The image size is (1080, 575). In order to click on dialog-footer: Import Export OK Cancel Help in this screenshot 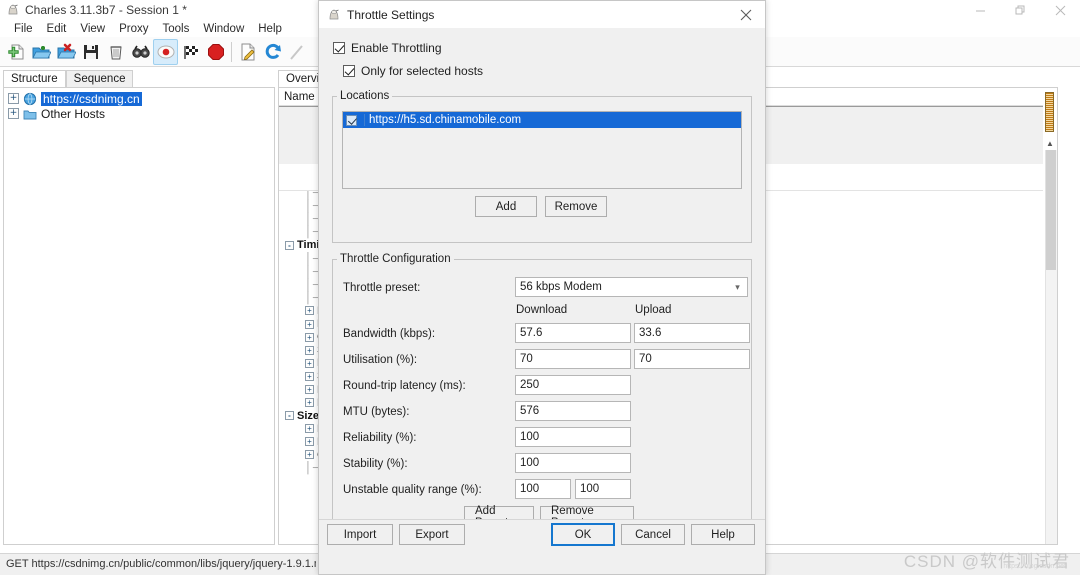, I will do `click(542, 533)`.